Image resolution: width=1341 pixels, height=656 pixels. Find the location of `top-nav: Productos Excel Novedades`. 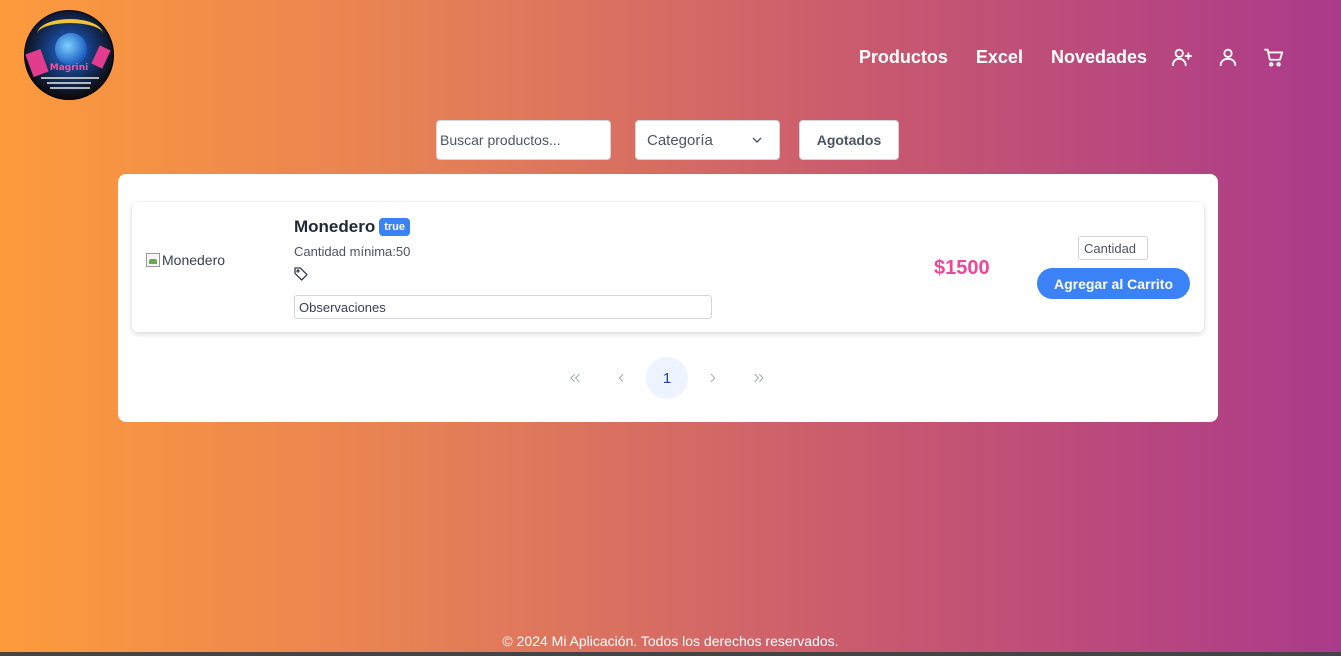

top-nav: Productos Excel Novedades is located at coordinates (1058, 57).